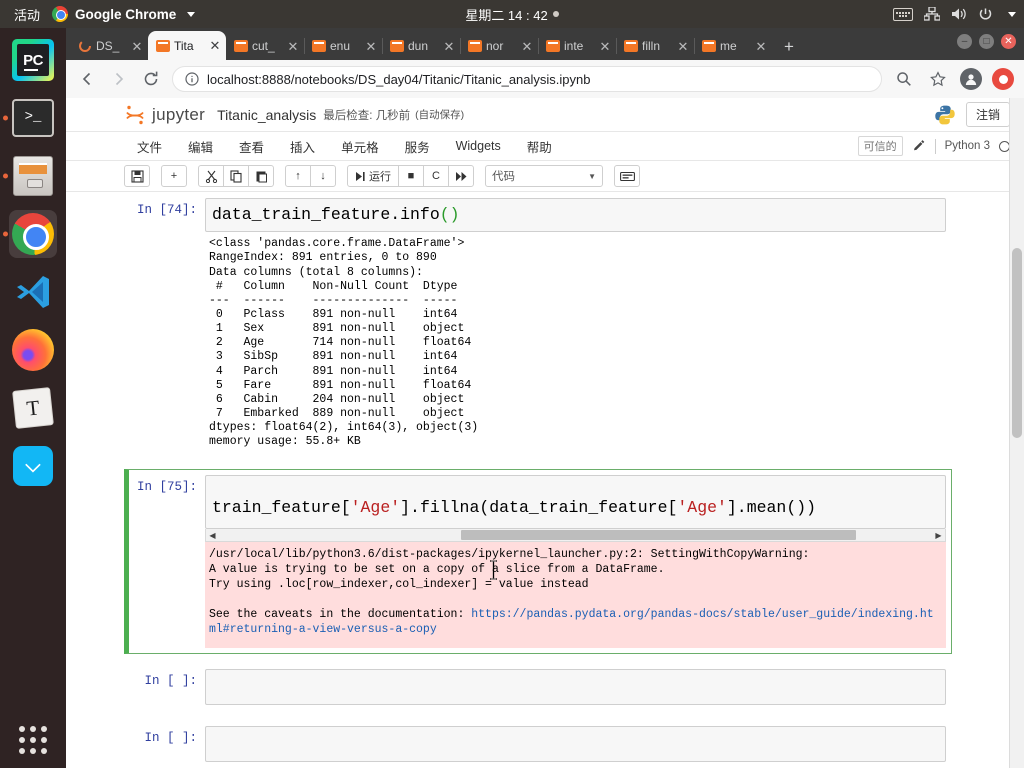  Describe the element at coordinates (789, 47) in the screenshot. I see `new-tab-button: +` at that location.